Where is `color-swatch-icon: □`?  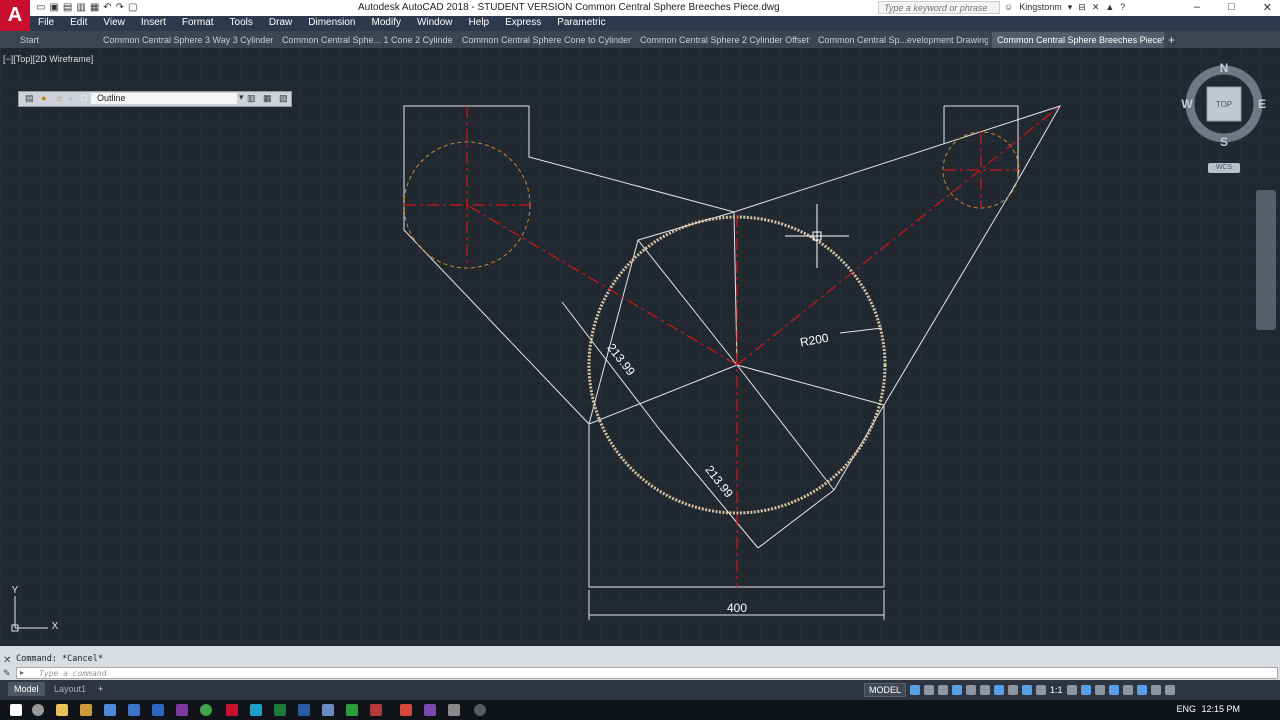 color-swatch-icon: □ is located at coordinates (83, 98).